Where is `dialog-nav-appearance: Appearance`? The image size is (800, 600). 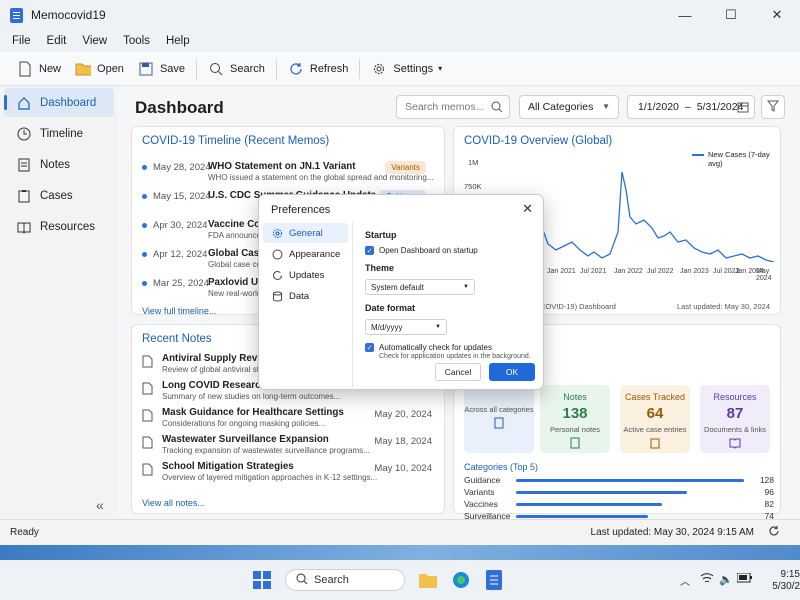
dialog-nav-appearance: Appearance is located at coordinates (305, 254).